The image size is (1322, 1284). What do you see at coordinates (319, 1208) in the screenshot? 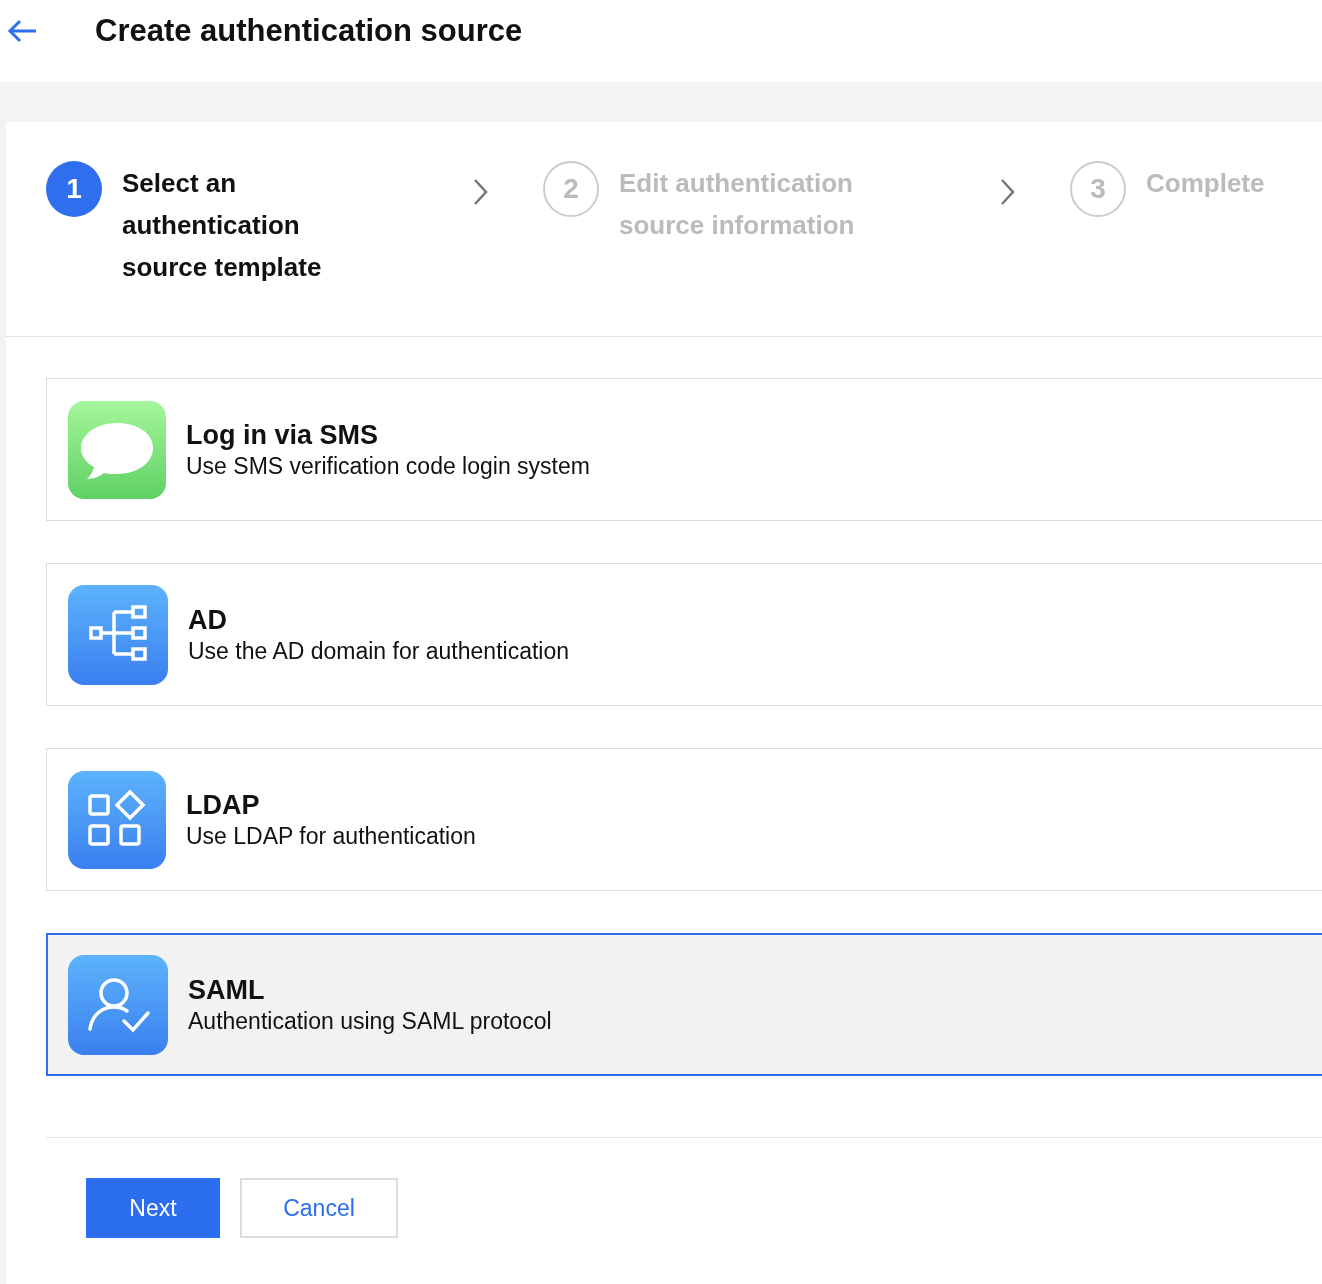
I see `cancel-button: Cancel` at bounding box center [319, 1208].